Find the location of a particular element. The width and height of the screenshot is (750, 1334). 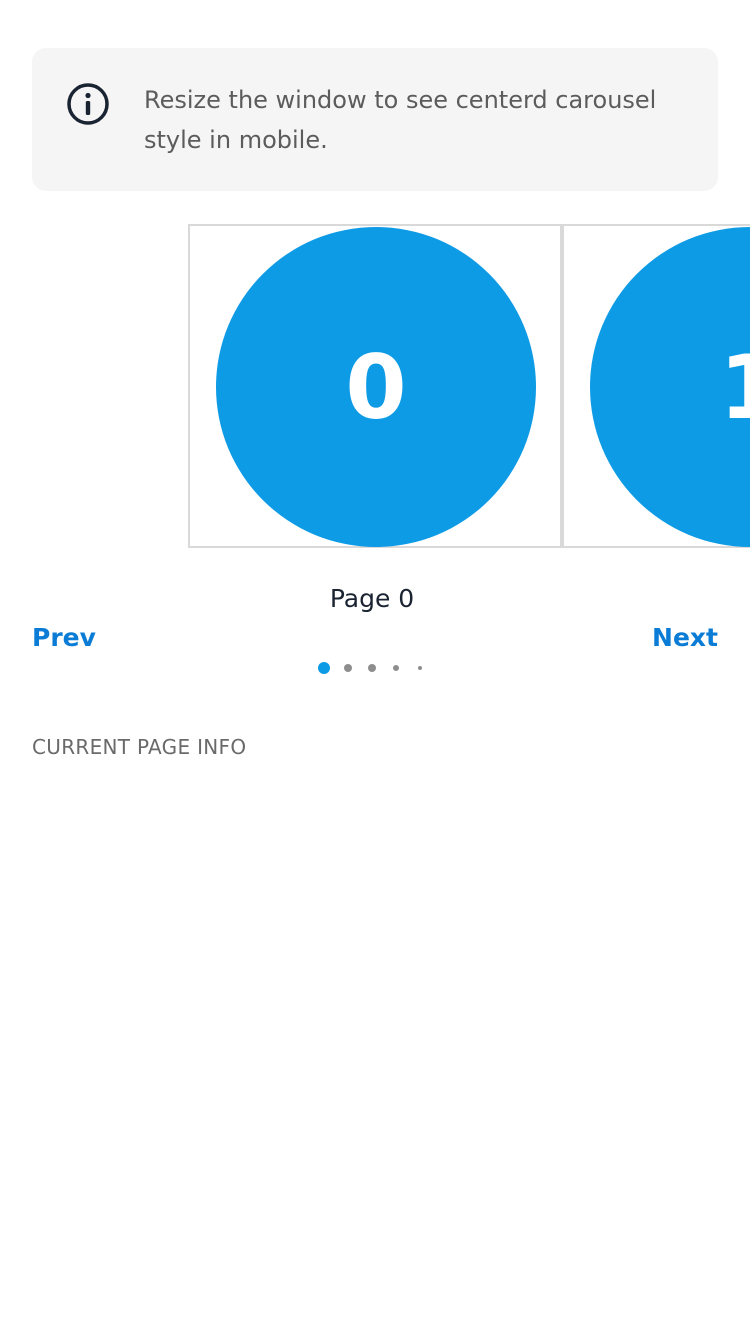

prev-button: Prev is located at coordinates (64, 637).